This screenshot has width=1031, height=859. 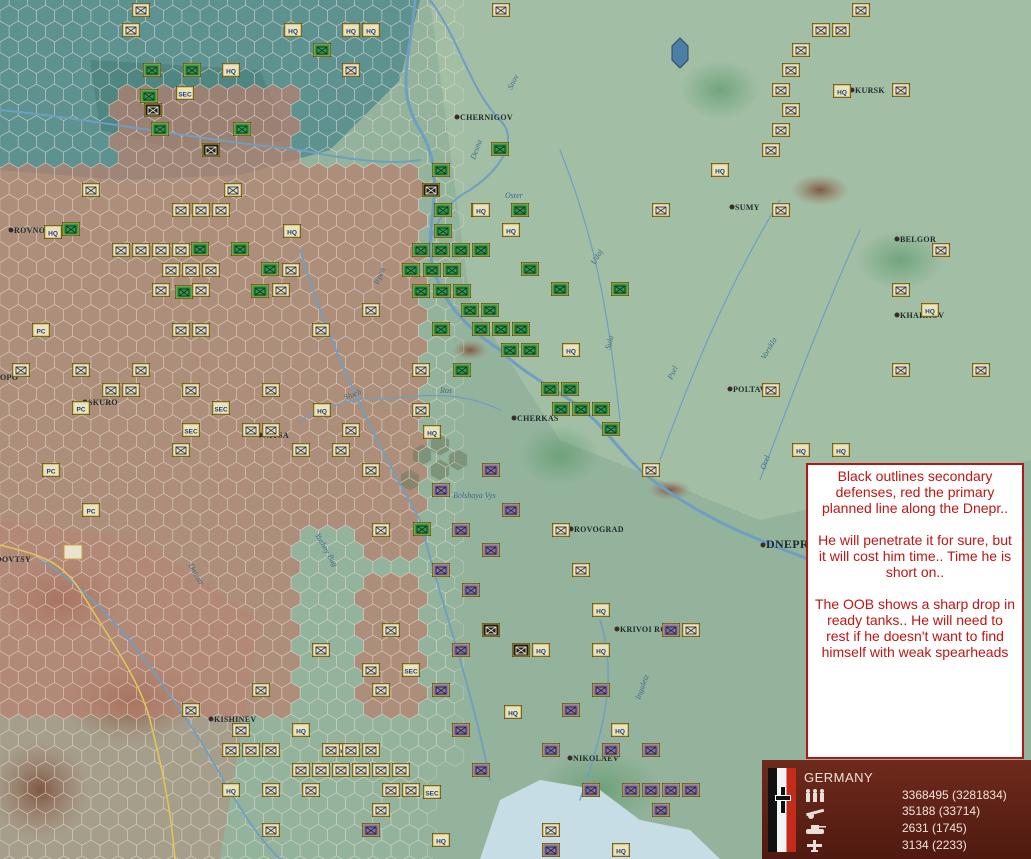 I want to click on fortification-counter, so click(x=73, y=552).